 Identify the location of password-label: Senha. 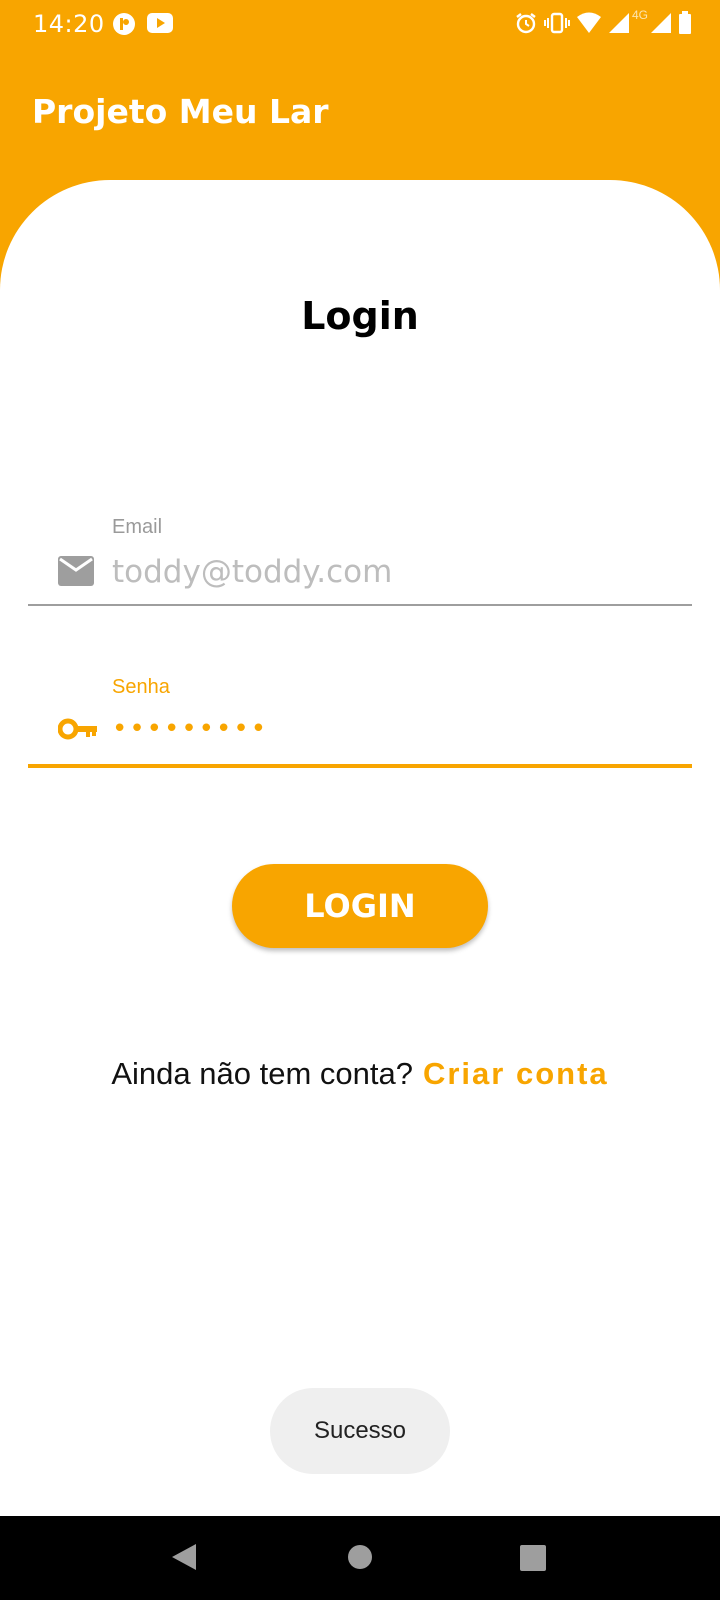
(141, 687).